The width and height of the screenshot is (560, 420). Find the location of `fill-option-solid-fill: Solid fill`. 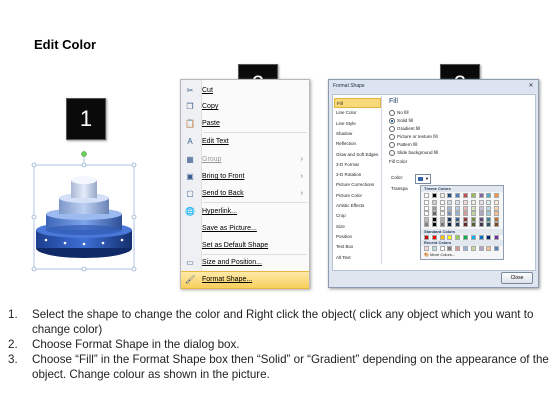

fill-option-solid-fill: Solid fill is located at coordinates (401, 120).